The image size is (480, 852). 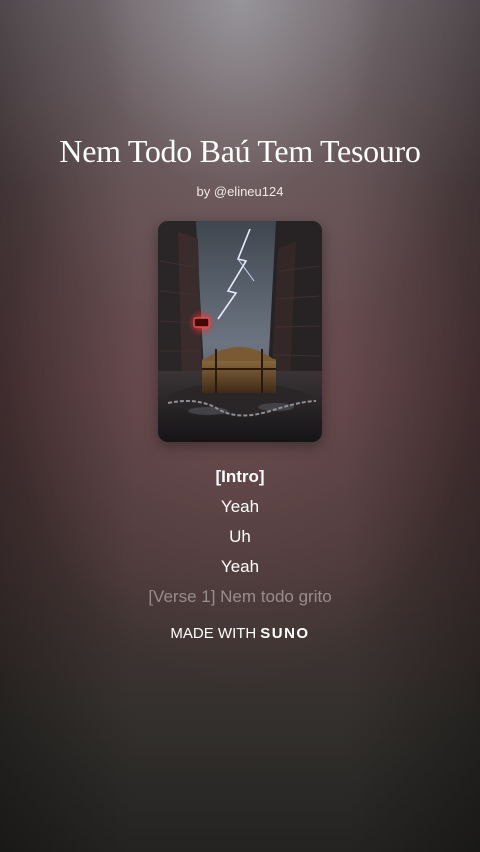 What do you see at coordinates (285, 633) in the screenshot?
I see `suno-logo: SUNO` at bounding box center [285, 633].